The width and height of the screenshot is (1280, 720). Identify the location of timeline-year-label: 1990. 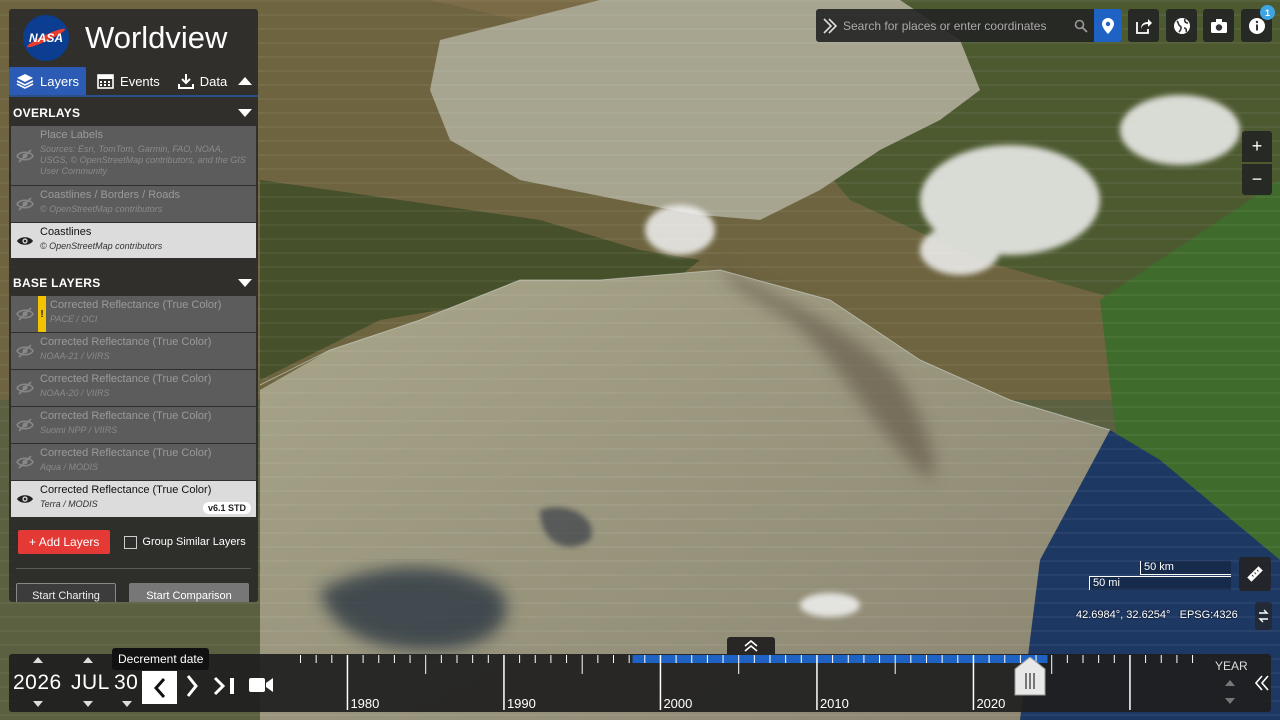
(521, 703).